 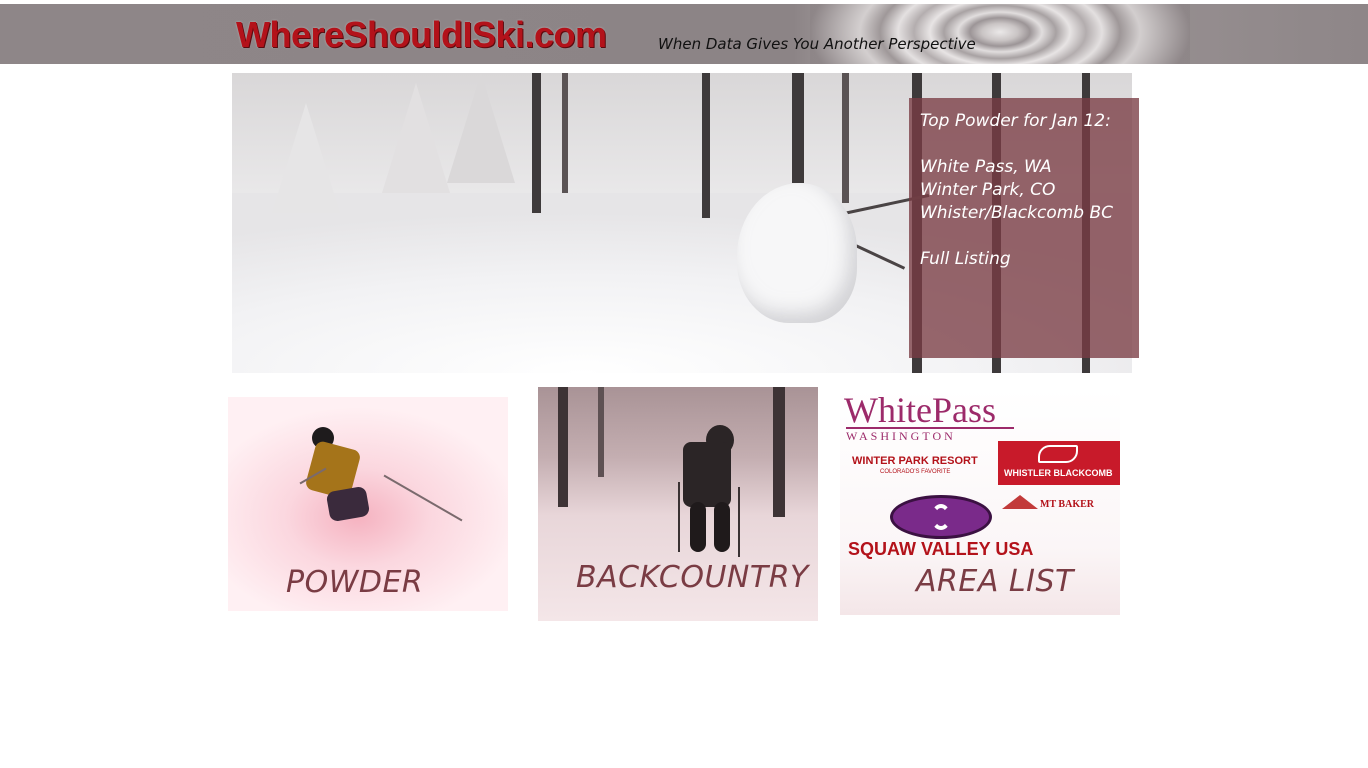 I want to click on mt-baker-logo: MT BAKER, so click(x=1067, y=504).